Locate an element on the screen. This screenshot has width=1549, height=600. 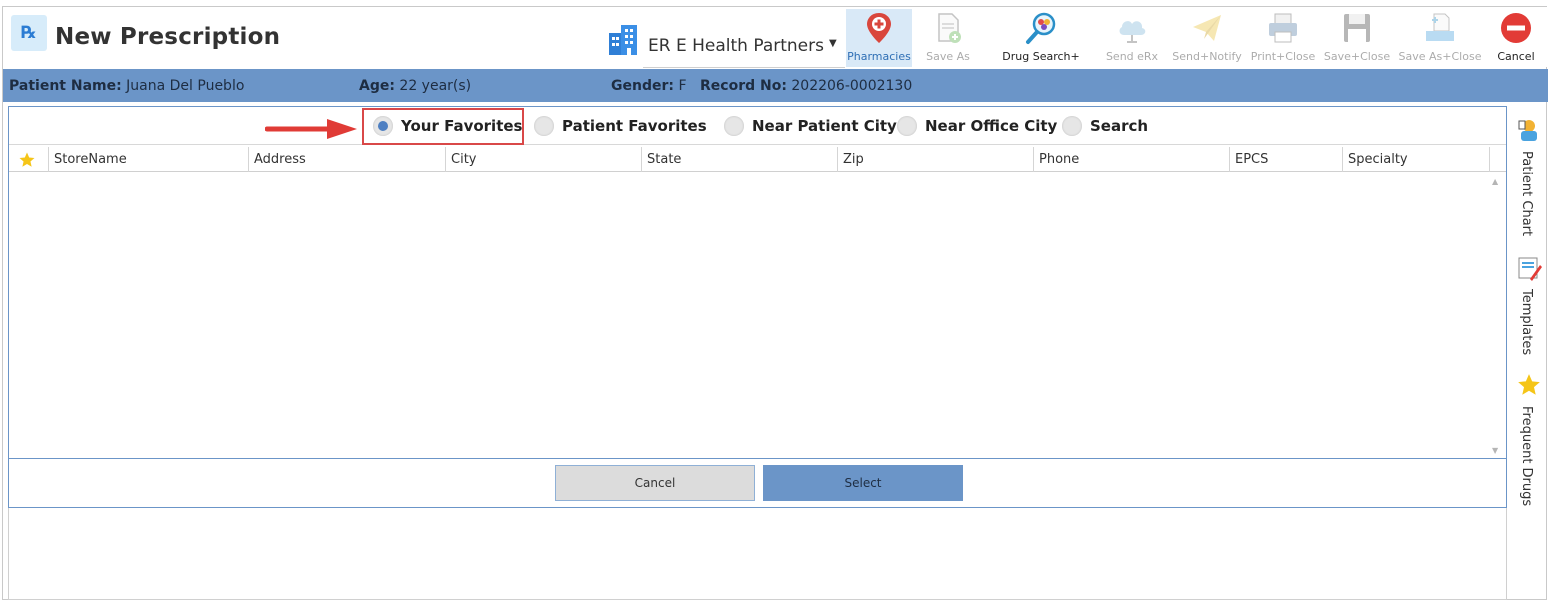
column-header-address: Address is located at coordinates (347, 159).